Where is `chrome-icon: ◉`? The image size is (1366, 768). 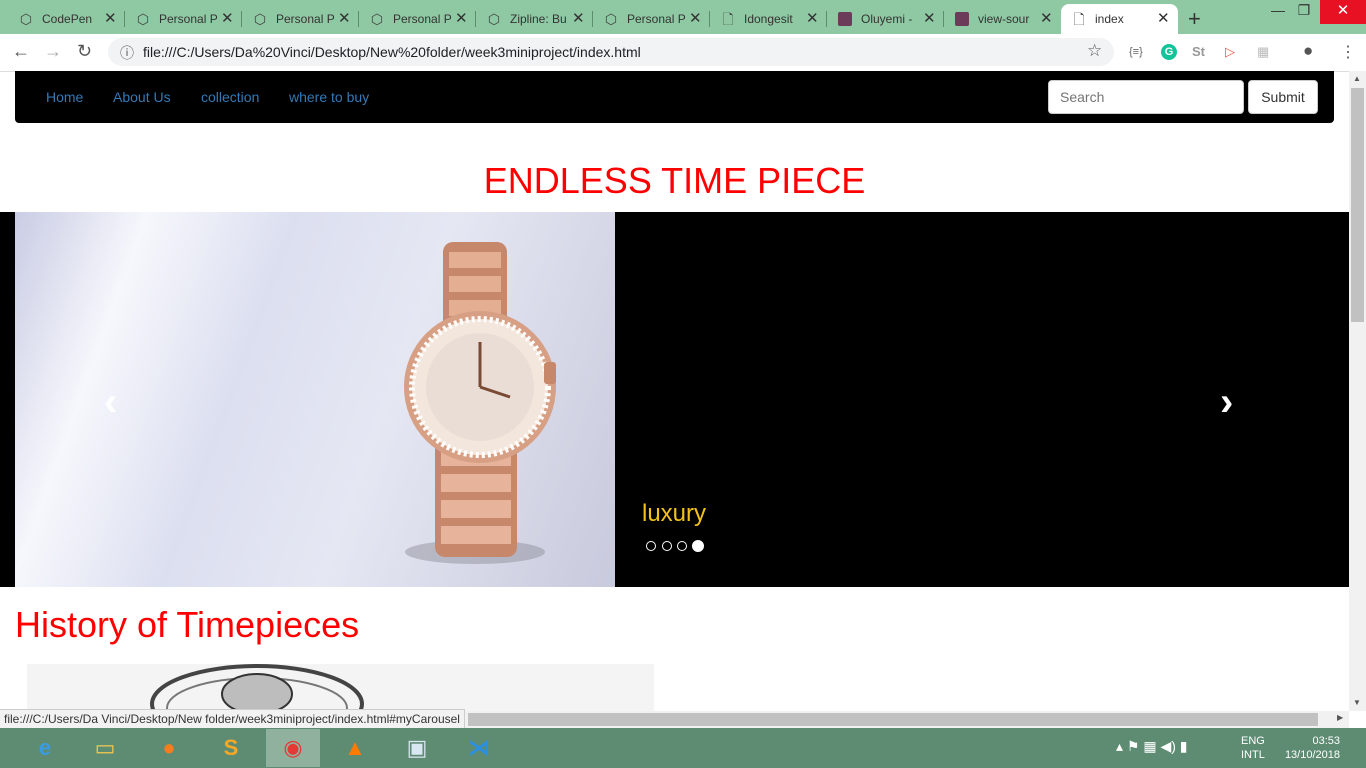
chrome-icon: ◉ is located at coordinates (293, 748).